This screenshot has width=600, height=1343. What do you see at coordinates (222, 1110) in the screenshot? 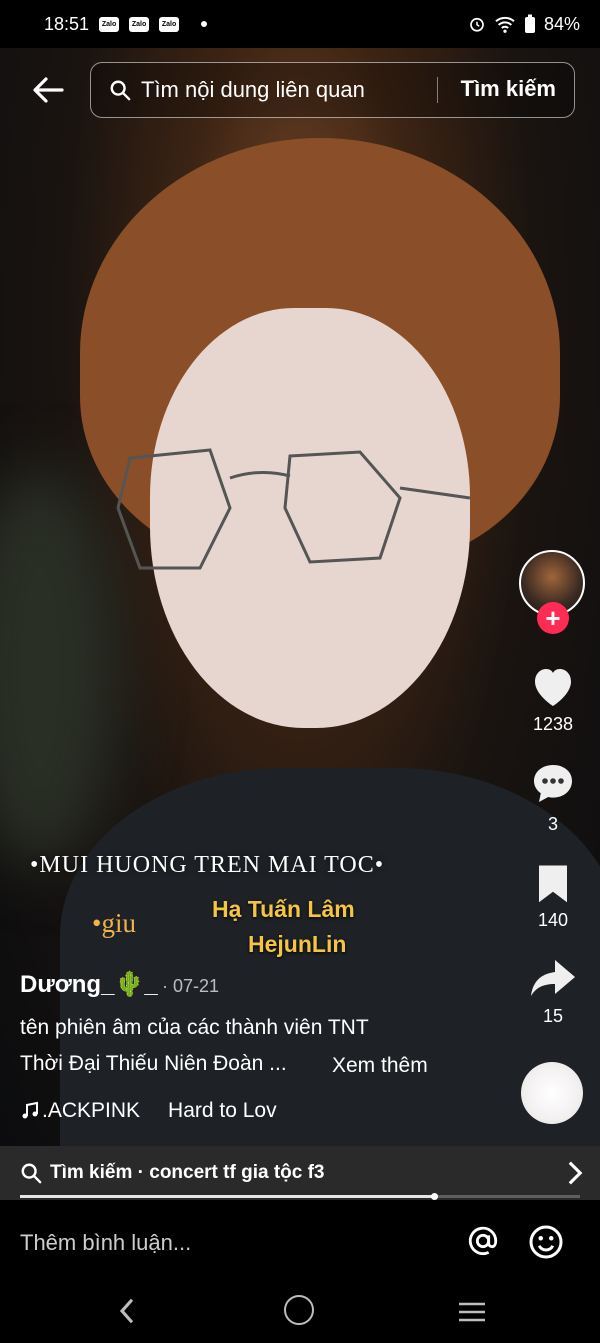
I see `music-title: Hard to Lov` at bounding box center [222, 1110].